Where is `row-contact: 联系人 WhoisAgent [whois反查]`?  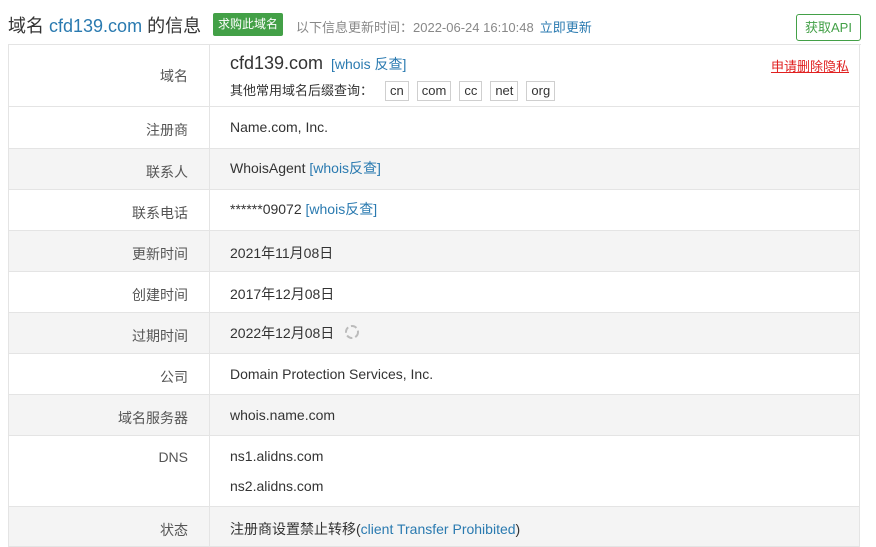 row-contact: 联系人 WhoisAgent [whois反查] is located at coordinates (434, 169).